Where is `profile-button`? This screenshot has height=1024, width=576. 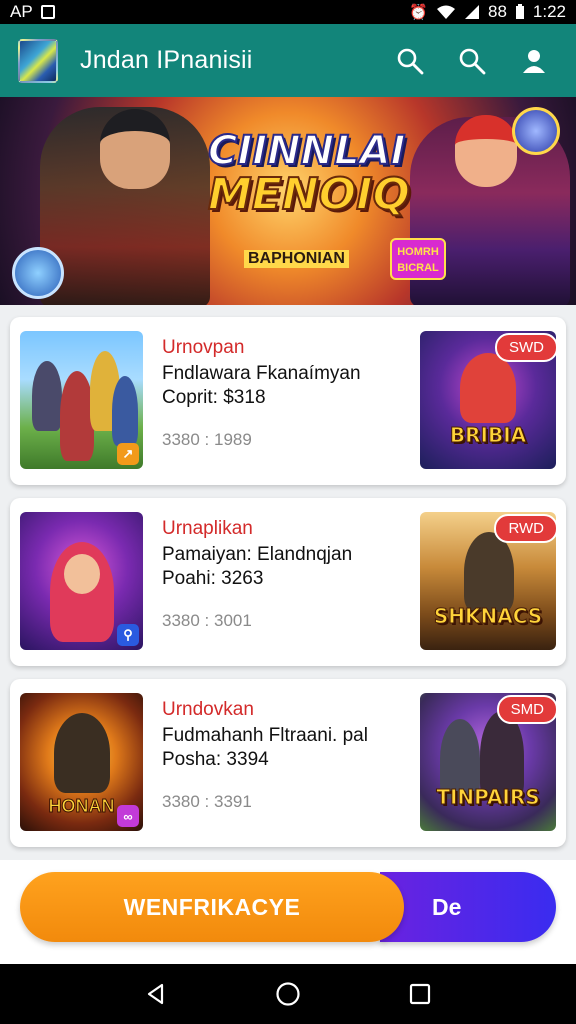 profile-button is located at coordinates (534, 61).